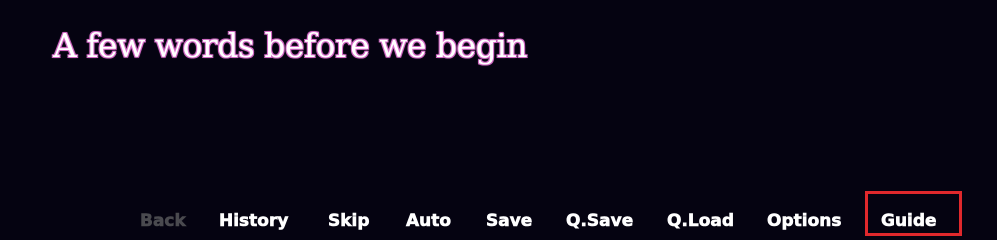 The width and height of the screenshot is (997, 240). Describe the element at coordinates (804, 221) in the screenshot. I see `options-button: Options` at that location.